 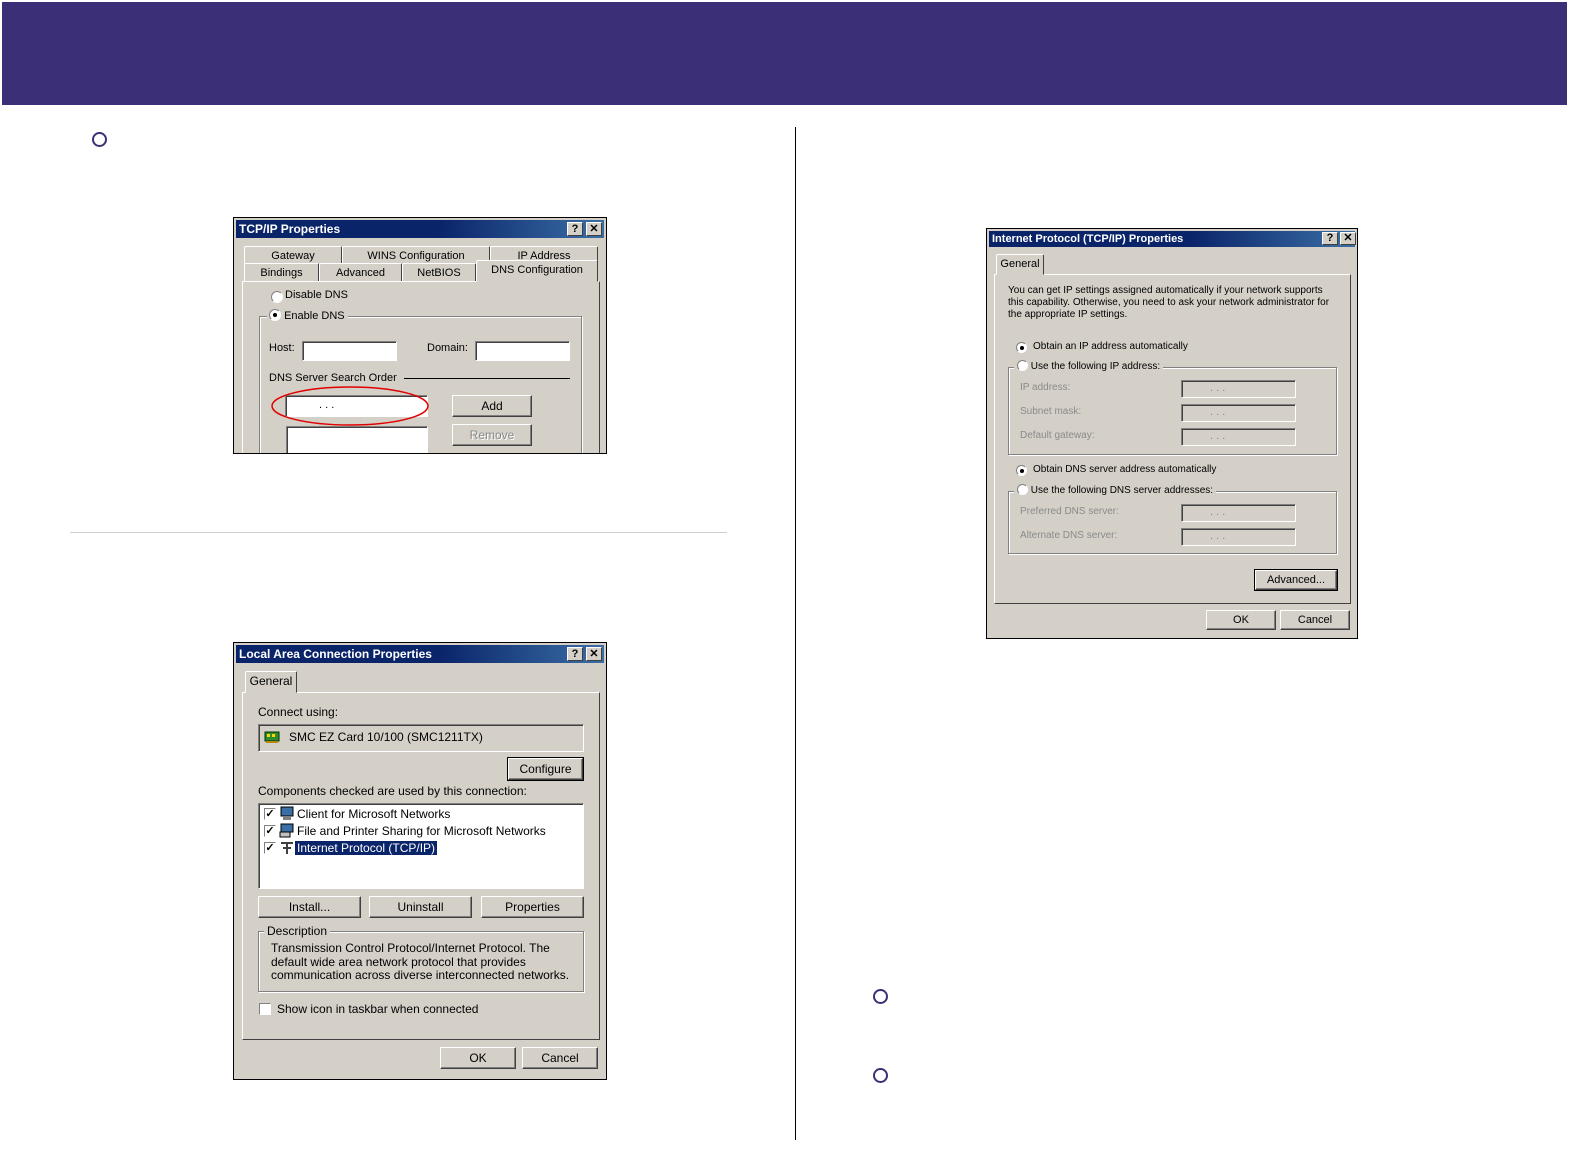 I want to click on adapter-name: SMC EZ Card 10/100 (SMC1211TX), so click(x=386, y=737).